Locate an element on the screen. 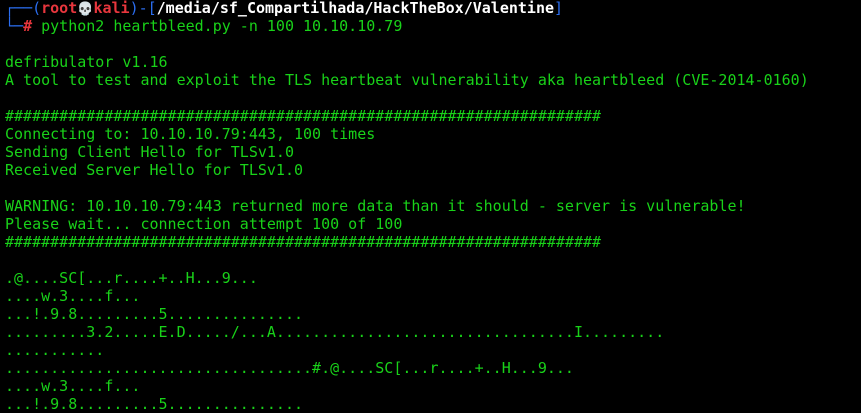  prompt-corner-top: ┌──( is located at coordinates (23, 8).